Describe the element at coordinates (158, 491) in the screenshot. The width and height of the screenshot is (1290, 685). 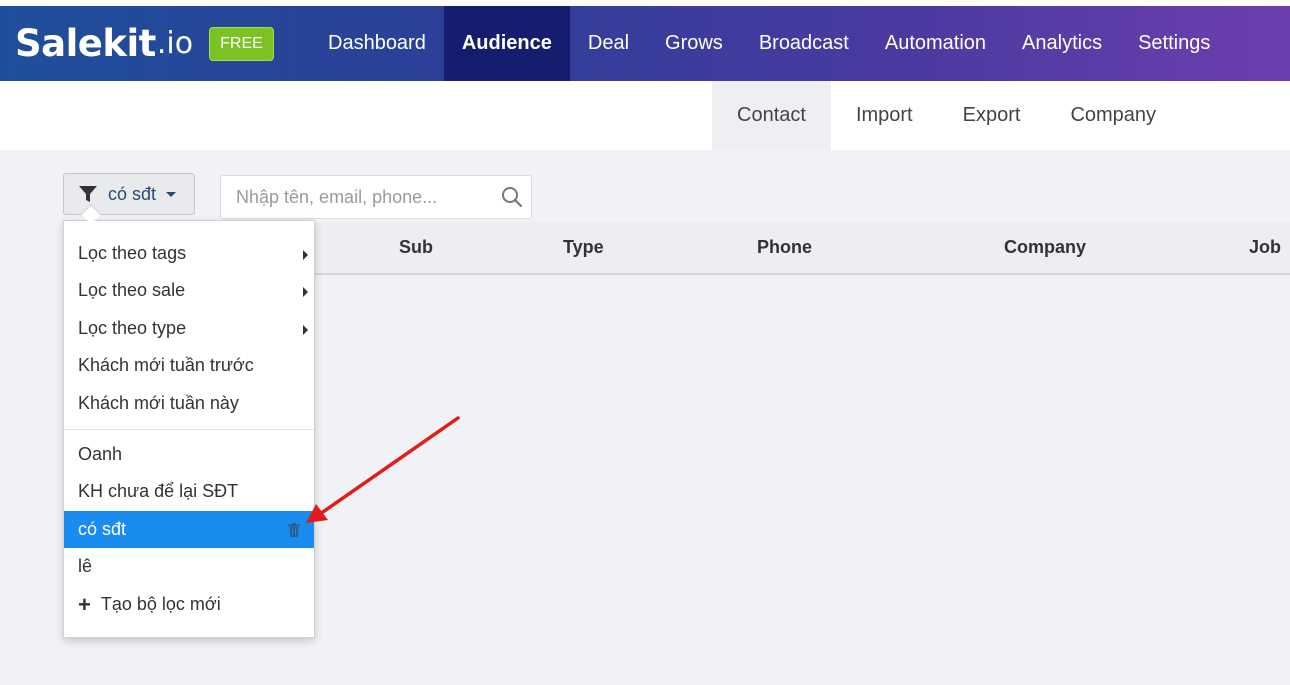
I see `menu-item-label: KH chưa để lại SĐT` at that location.